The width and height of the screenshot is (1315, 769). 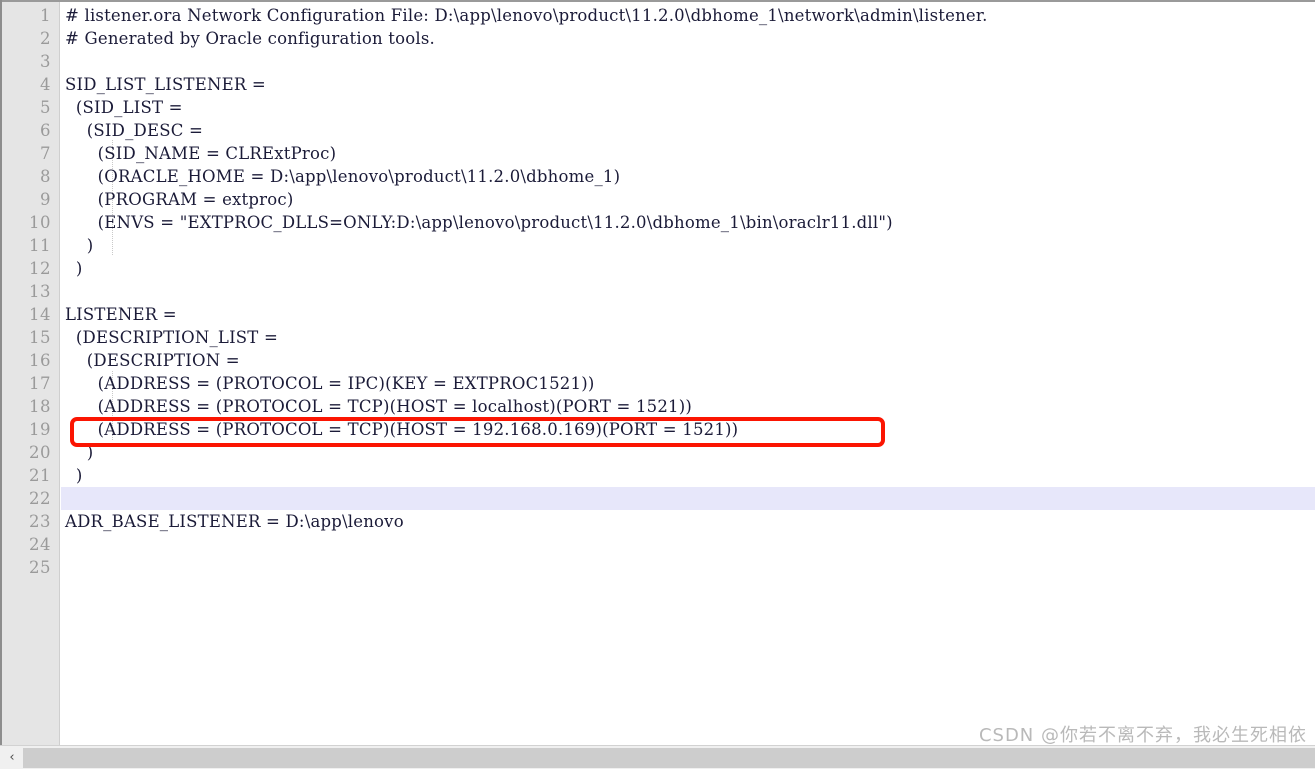 What do you see at coordinates (29, 38) in the screenshot?
I see `line-number: 2` at bounding box center [29, 38].